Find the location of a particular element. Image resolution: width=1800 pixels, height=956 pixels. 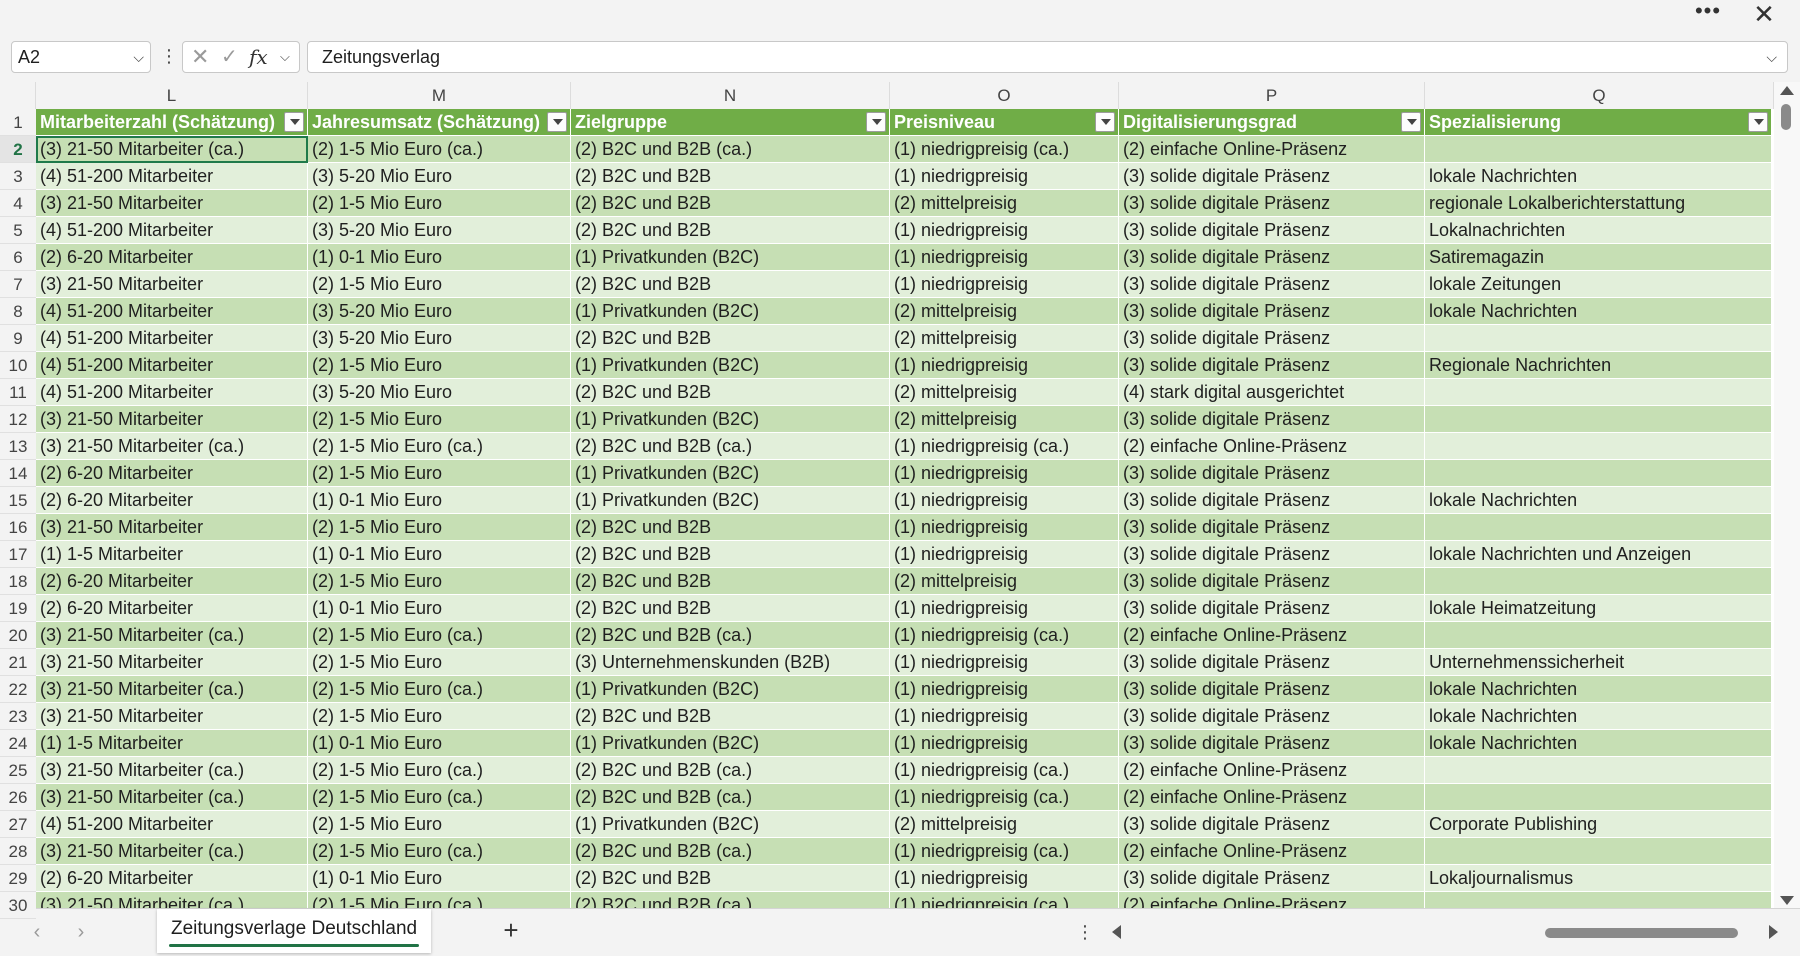

row-header: 12 is located at coordinates (18, 419).